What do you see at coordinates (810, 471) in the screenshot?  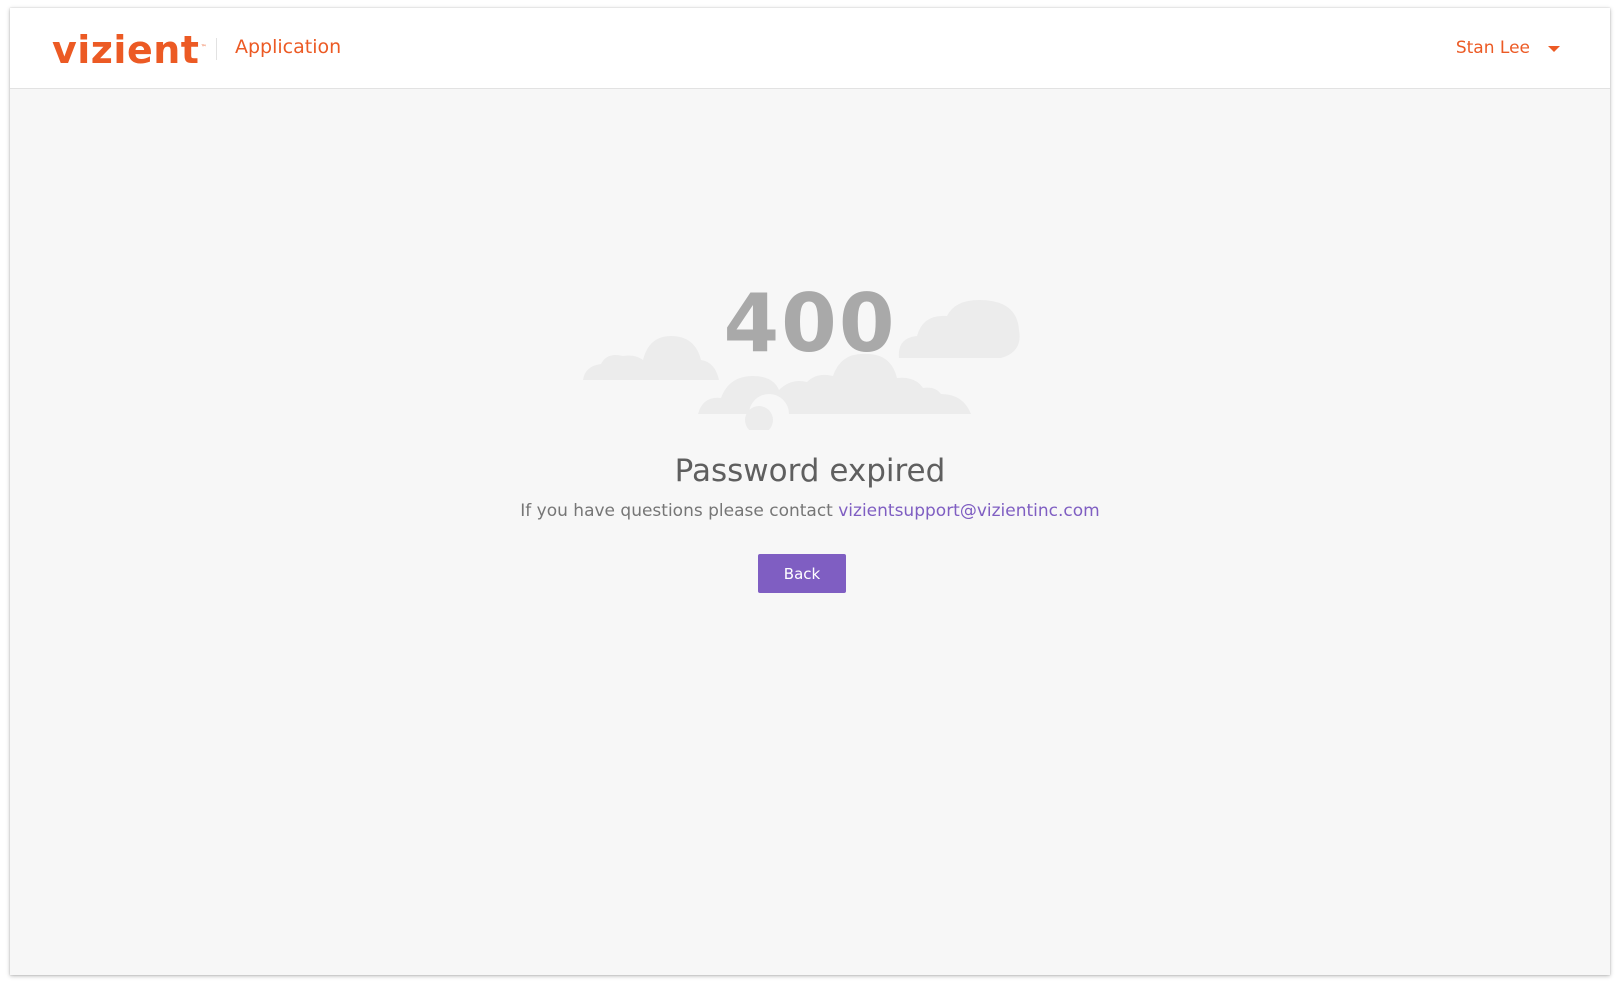 I see `error-headline: Password expired` at bounding box center [810, 471].